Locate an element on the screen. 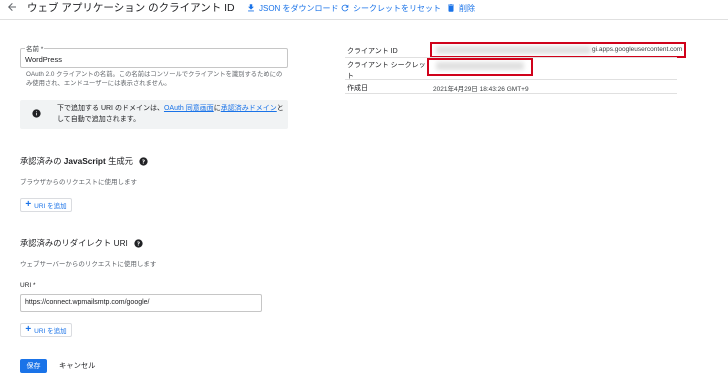 This screenshot has width=728, height=386. info-icon is located at coordinates (36, 113).